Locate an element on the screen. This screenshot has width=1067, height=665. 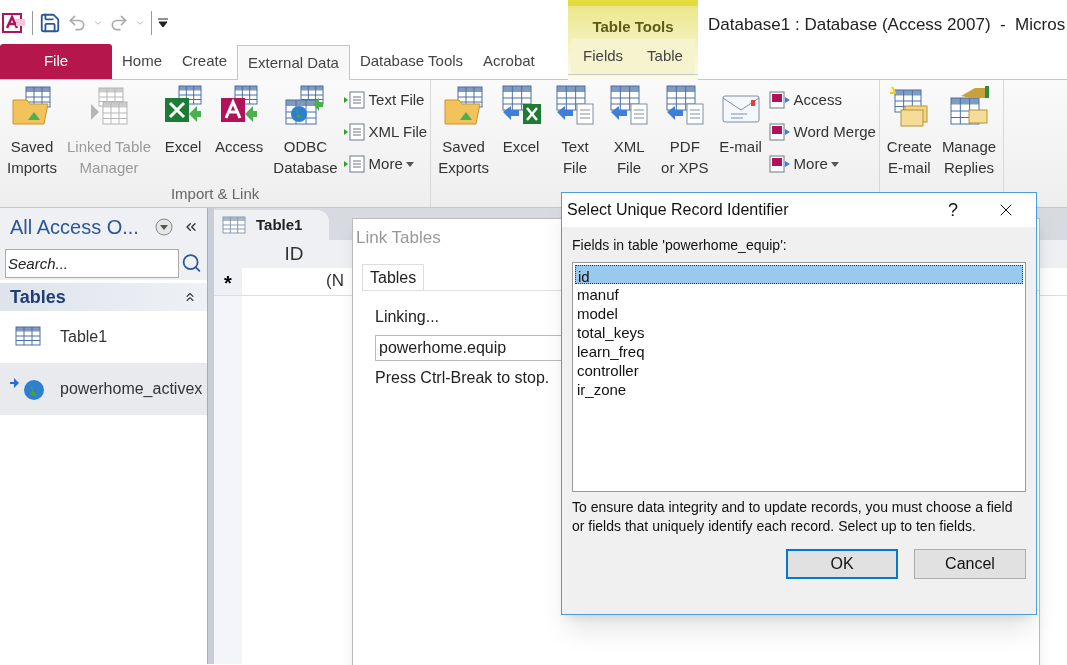
list-item: manuf is located at coordinates (799, 293).